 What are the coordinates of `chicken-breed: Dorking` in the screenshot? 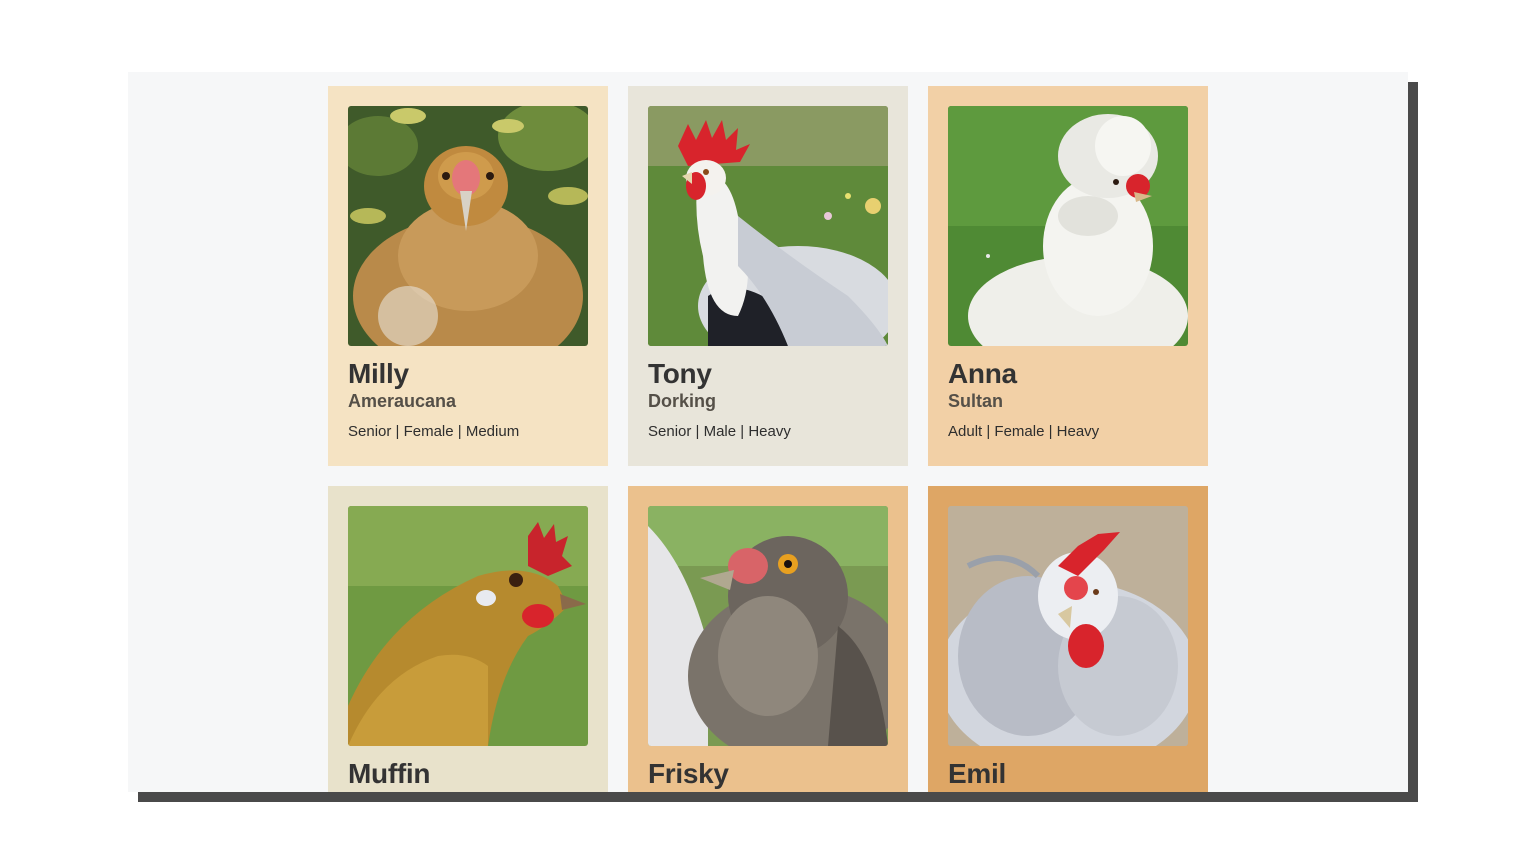 It's located at (682, 401).